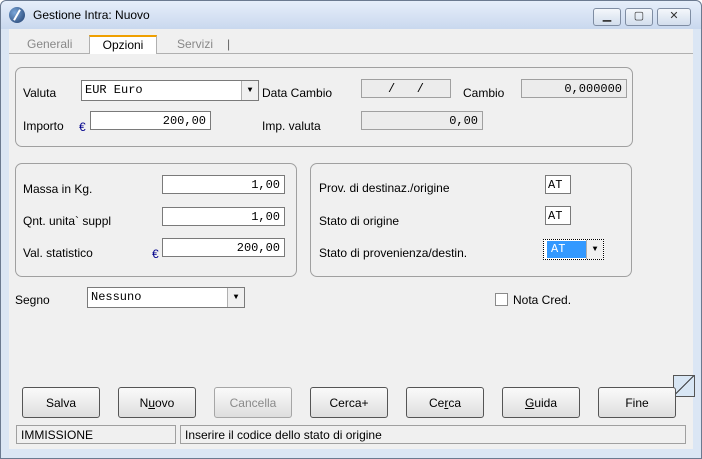  I want to click on prov-label: Prov. di destinaz./origine, so click(384, 188).